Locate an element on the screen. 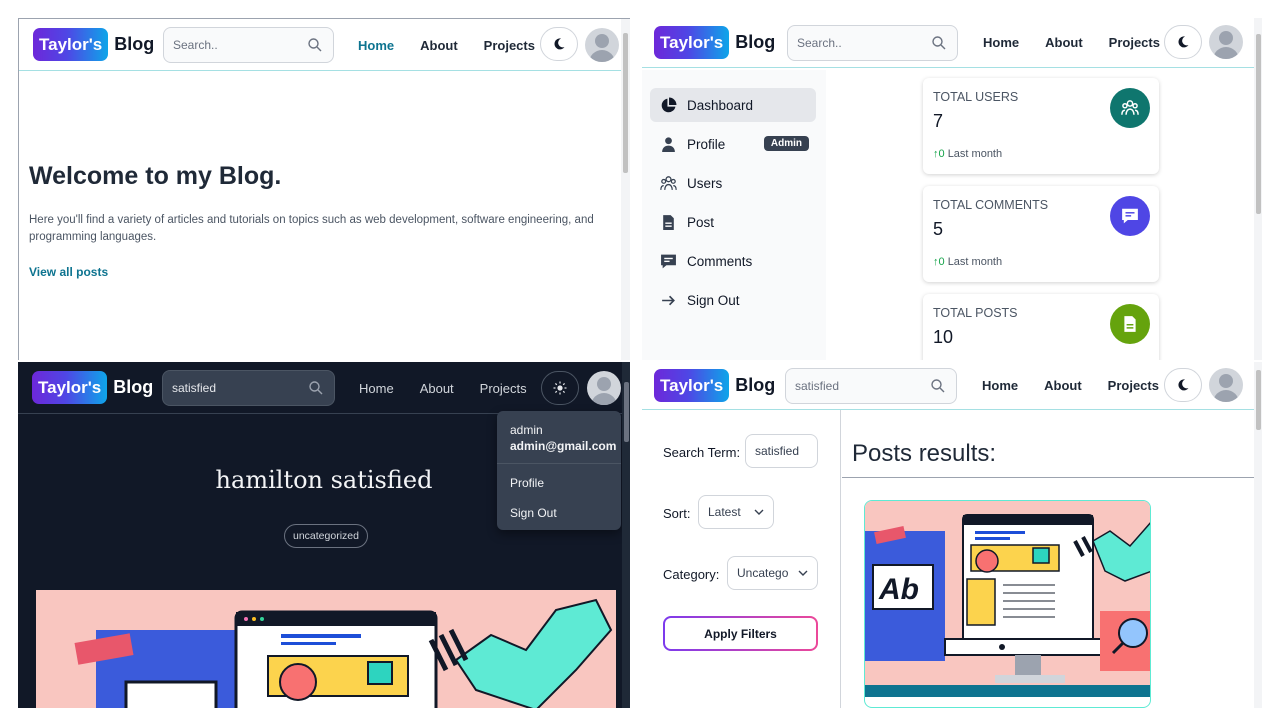 This screenshot has height=720, width=1280. dropdown-profile: Profile is located at coordinates (527, 483).